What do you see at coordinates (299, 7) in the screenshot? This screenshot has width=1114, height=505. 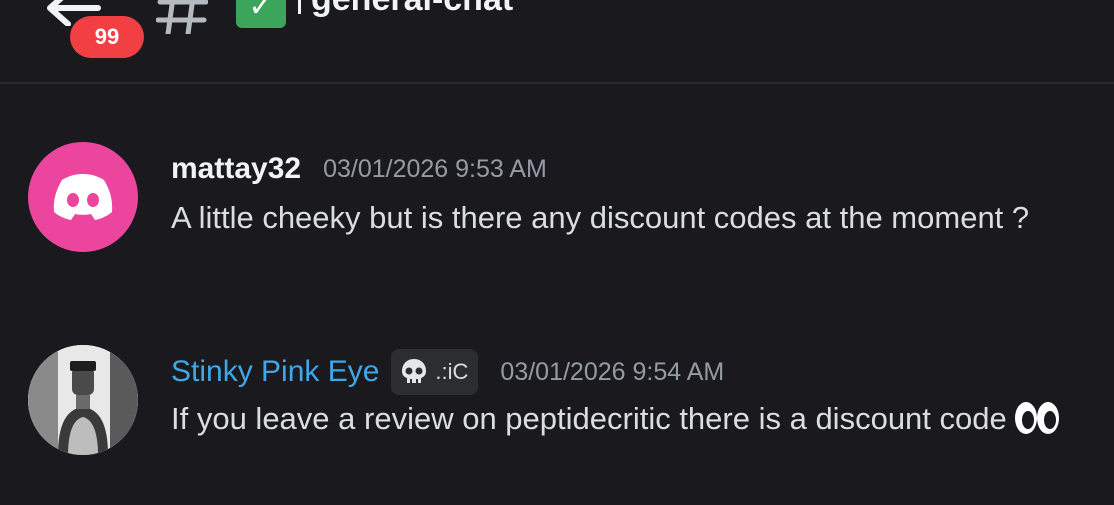 I see `channel-name-divider` at bounding box center [299, 7].